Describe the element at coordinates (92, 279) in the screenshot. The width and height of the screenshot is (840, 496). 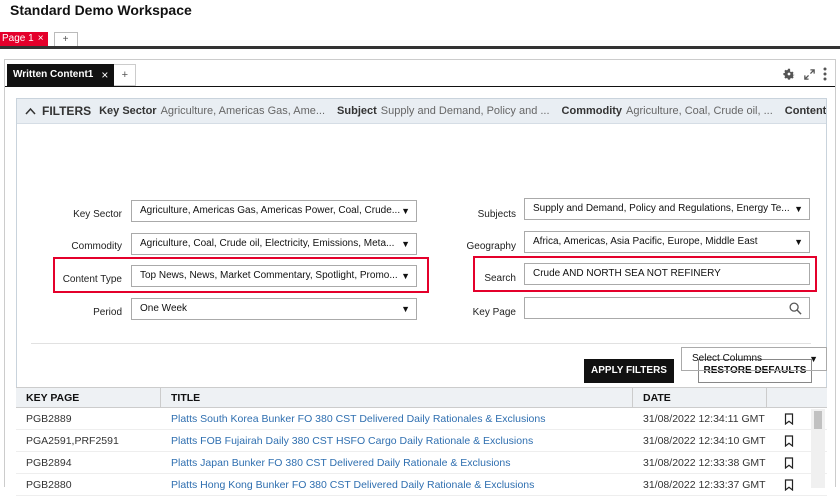
I see `content-type-label: Content Type` at that location.